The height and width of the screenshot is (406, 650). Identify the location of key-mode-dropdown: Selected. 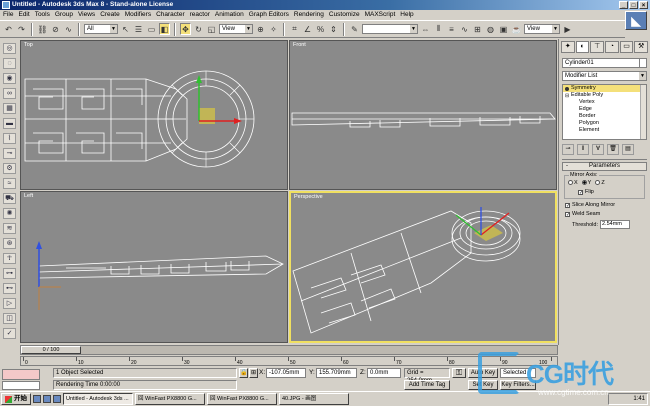
(518, 373).